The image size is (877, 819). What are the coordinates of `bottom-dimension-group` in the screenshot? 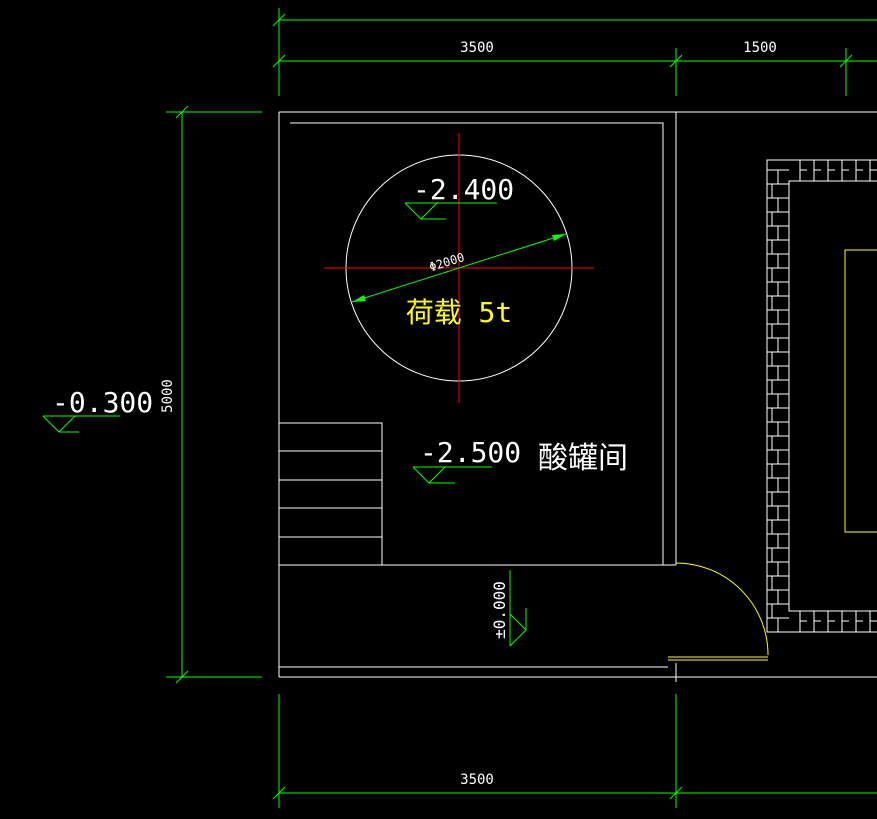 It's located at (574, 751).